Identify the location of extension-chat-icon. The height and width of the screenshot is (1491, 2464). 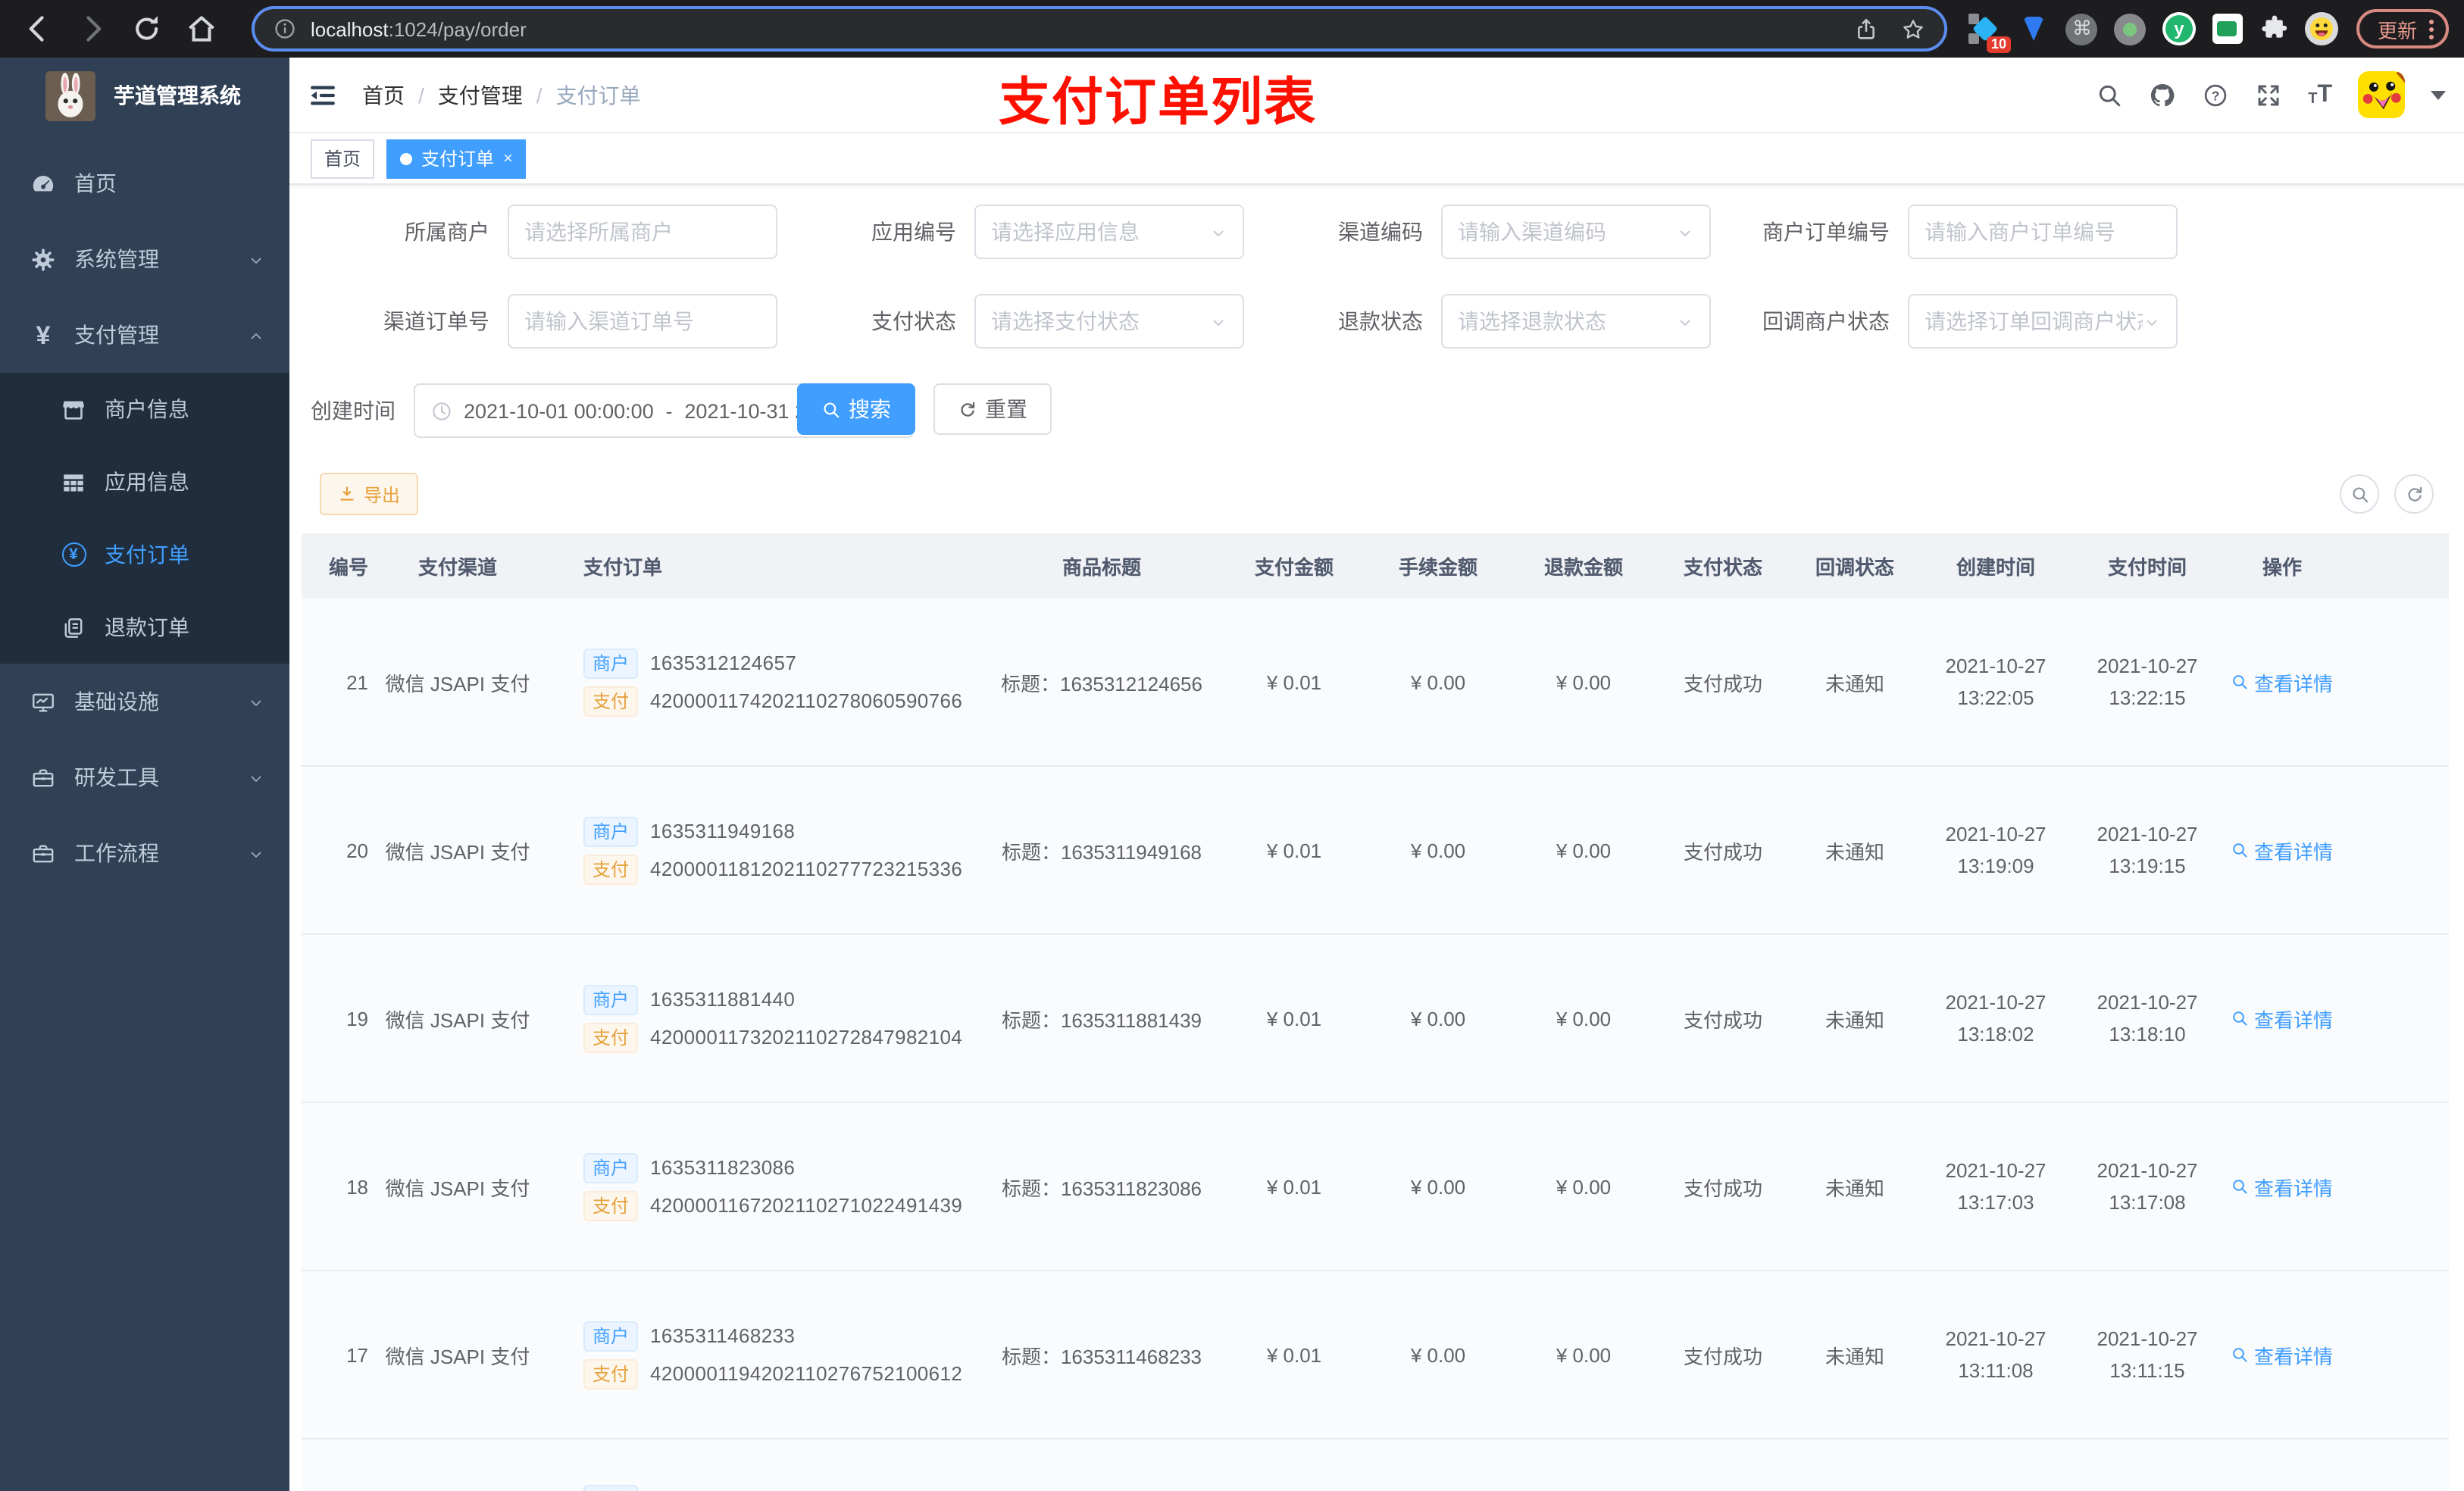
(2227, 28).